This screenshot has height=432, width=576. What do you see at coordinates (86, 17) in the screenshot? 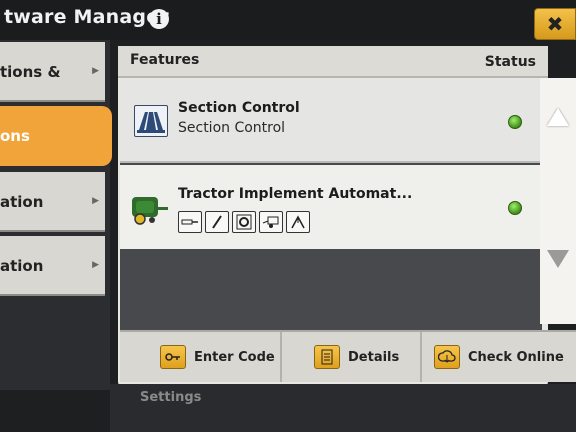
I see `window-title: tware Manager` at bounding box center [86, 17].